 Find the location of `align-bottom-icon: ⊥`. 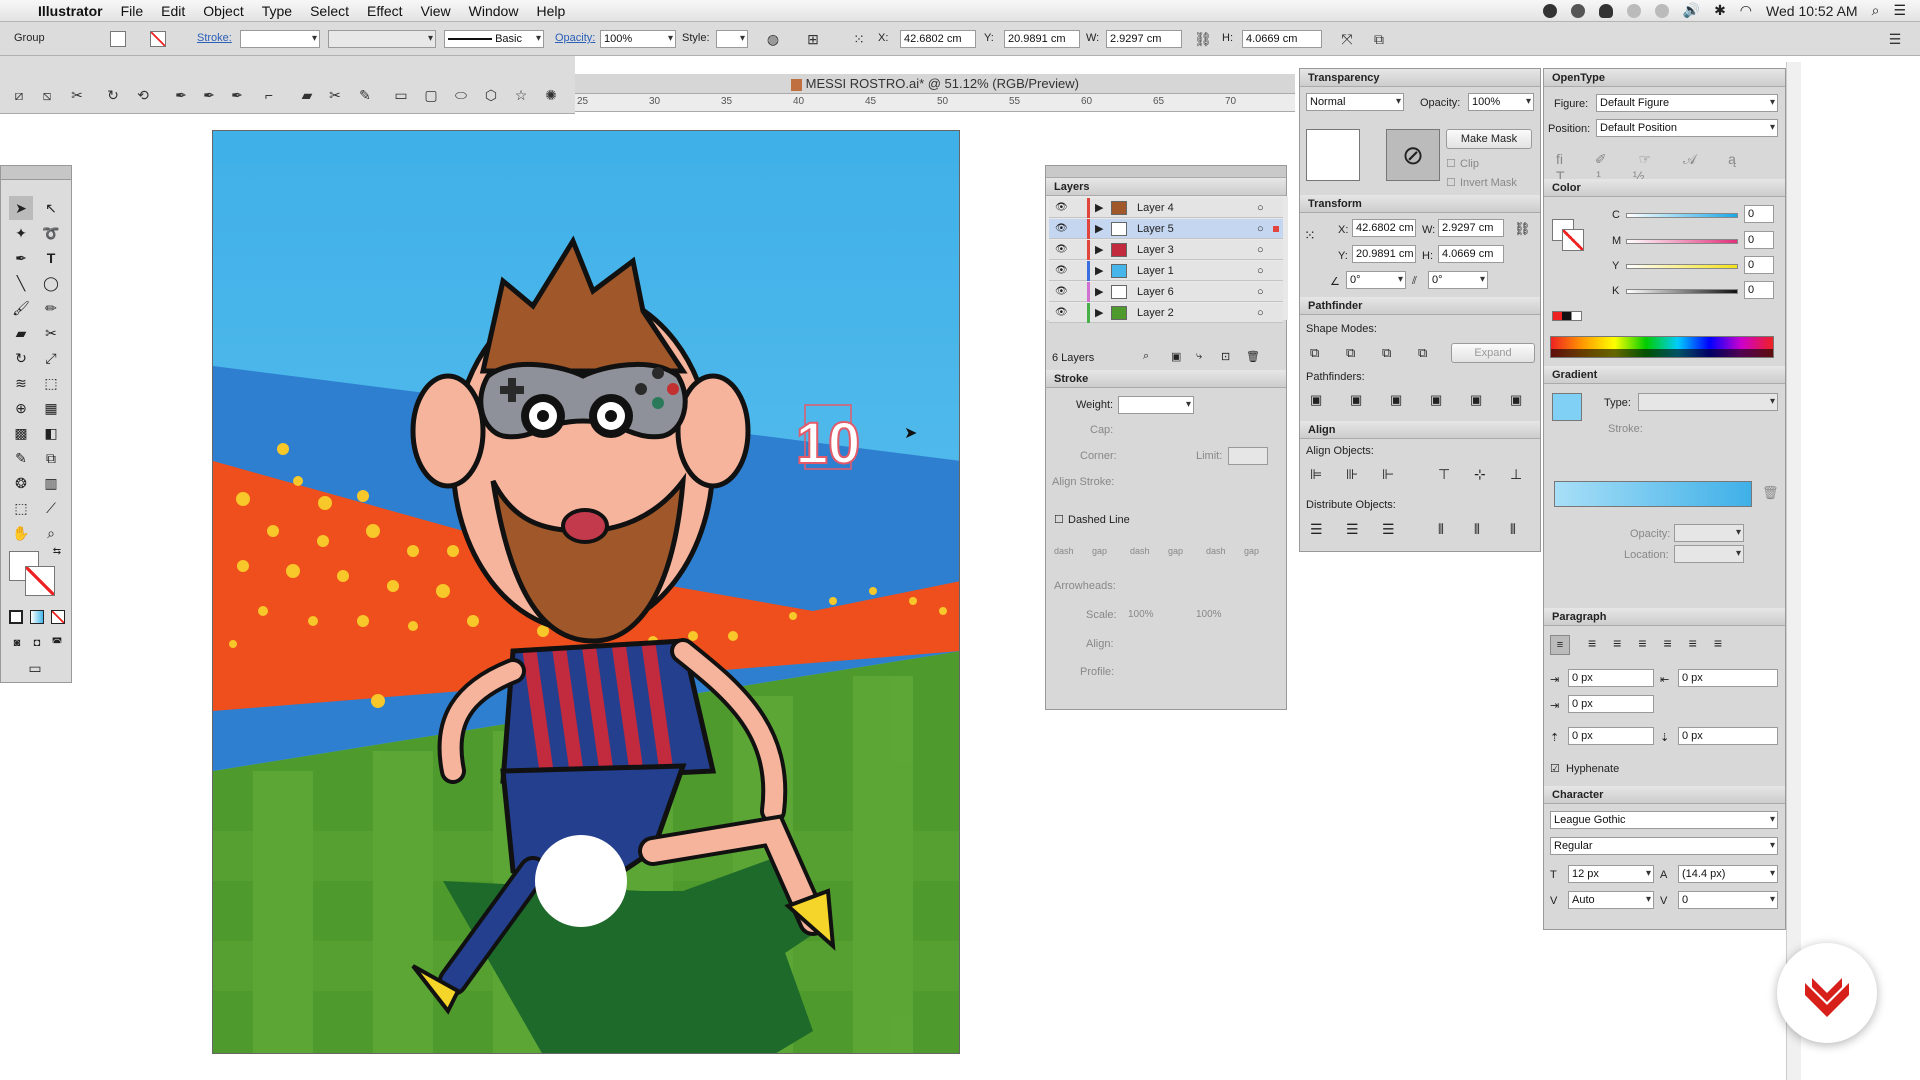

align-bottom-icon: ⊥ is located at coordinates (1516, 474).